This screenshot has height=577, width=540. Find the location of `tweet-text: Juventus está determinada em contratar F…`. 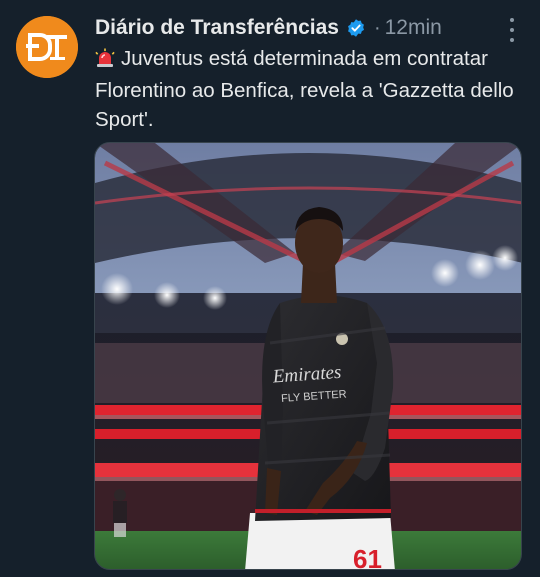

tweet-text: Juventus está determinada em contratar F… is located at coordinates (307, 89).